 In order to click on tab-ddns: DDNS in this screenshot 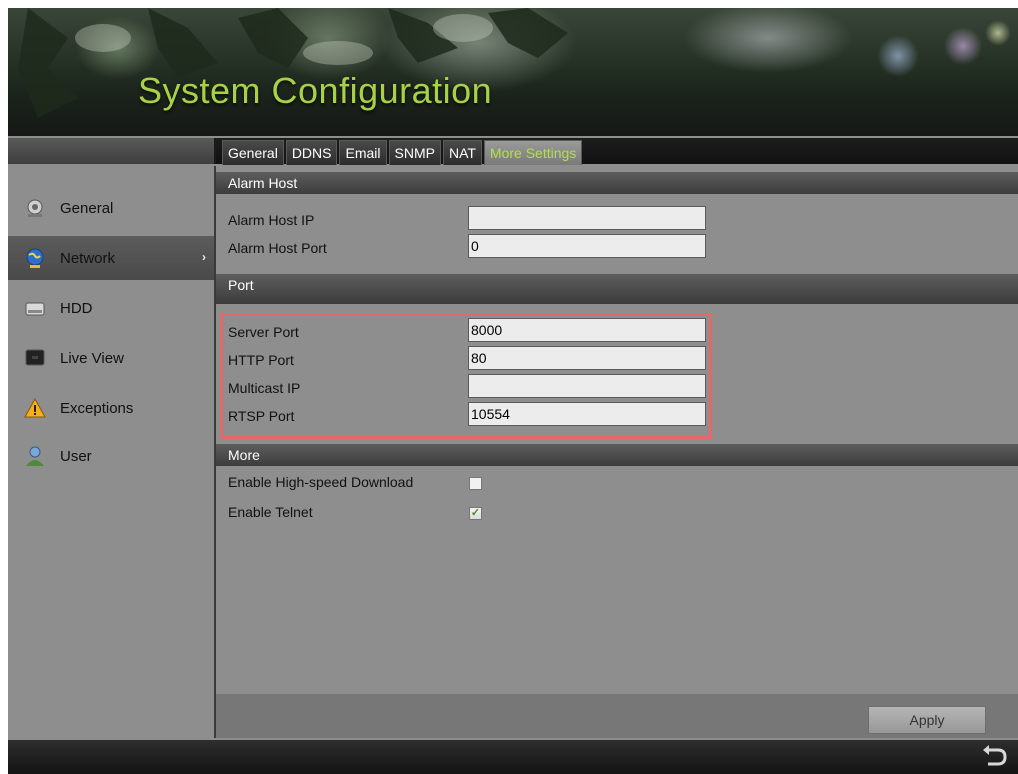, I will do `click(311, 152)`.